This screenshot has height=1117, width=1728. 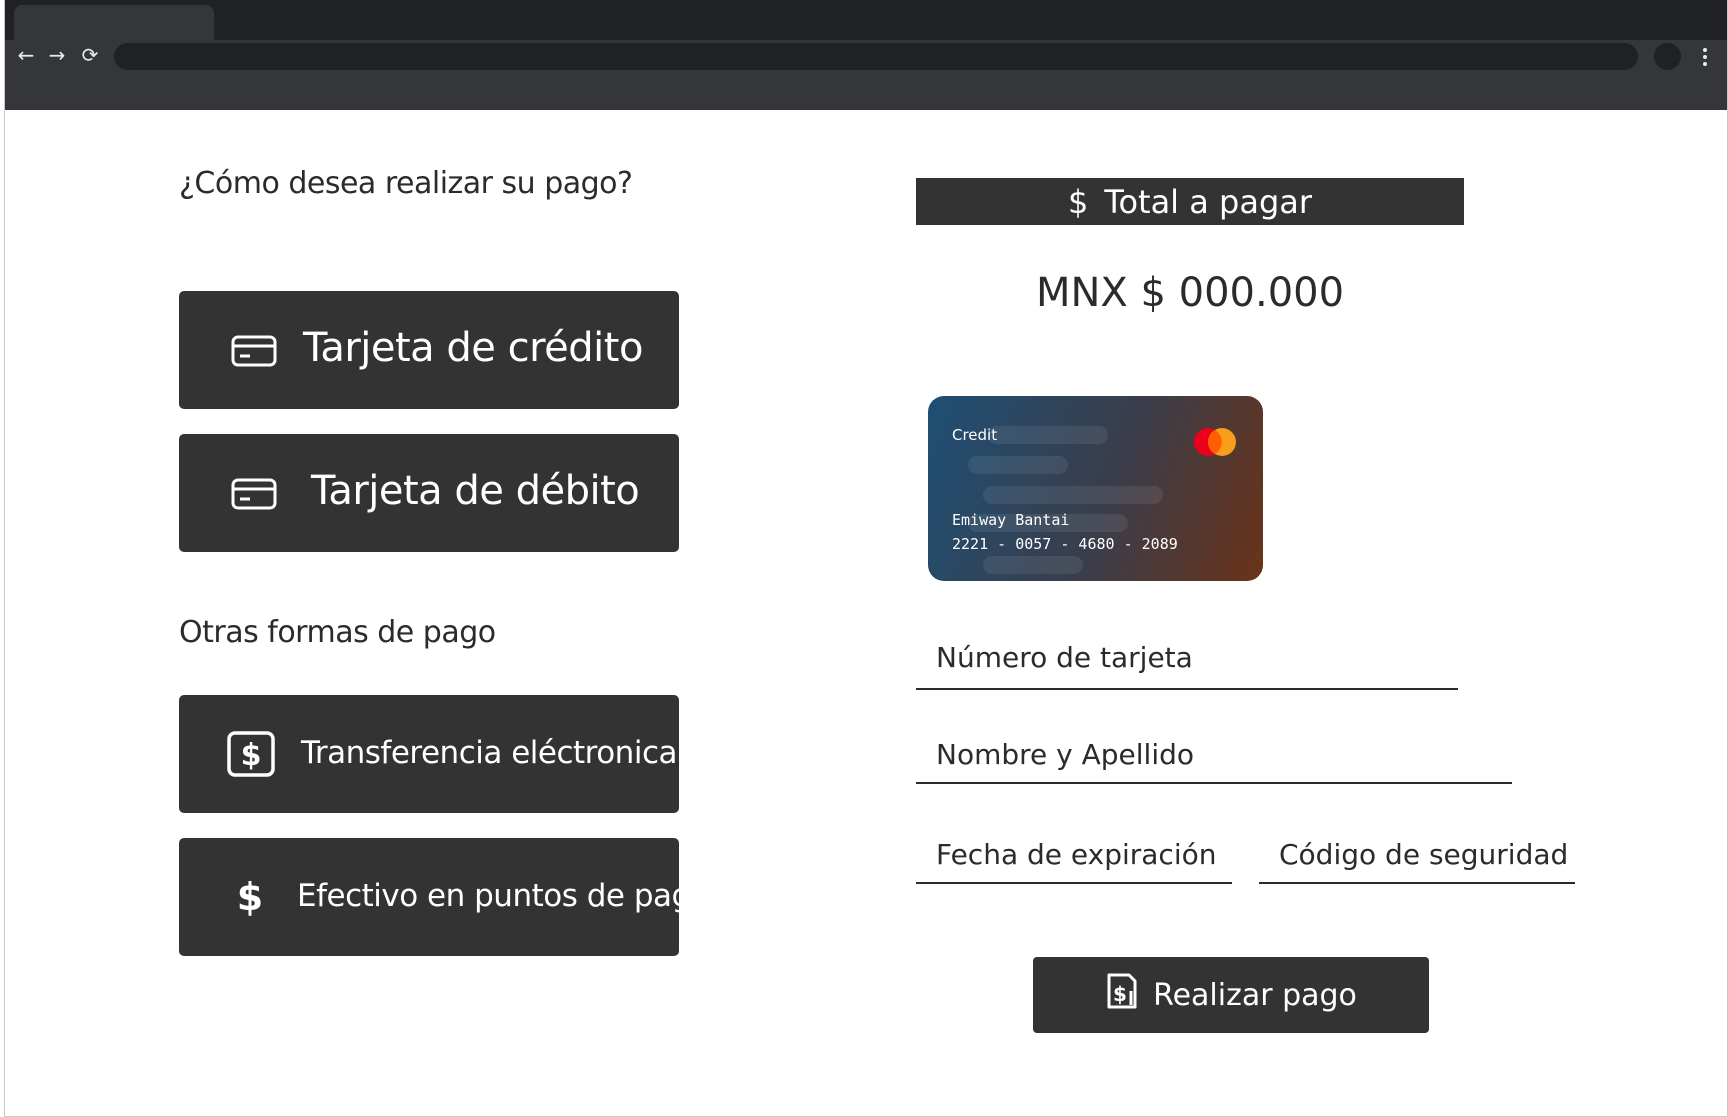 What do you see at coordinates (475, 491) in the screenshot?
I see `debit-card-label: Tarjeta de débito` at bounding box center [475, 491].